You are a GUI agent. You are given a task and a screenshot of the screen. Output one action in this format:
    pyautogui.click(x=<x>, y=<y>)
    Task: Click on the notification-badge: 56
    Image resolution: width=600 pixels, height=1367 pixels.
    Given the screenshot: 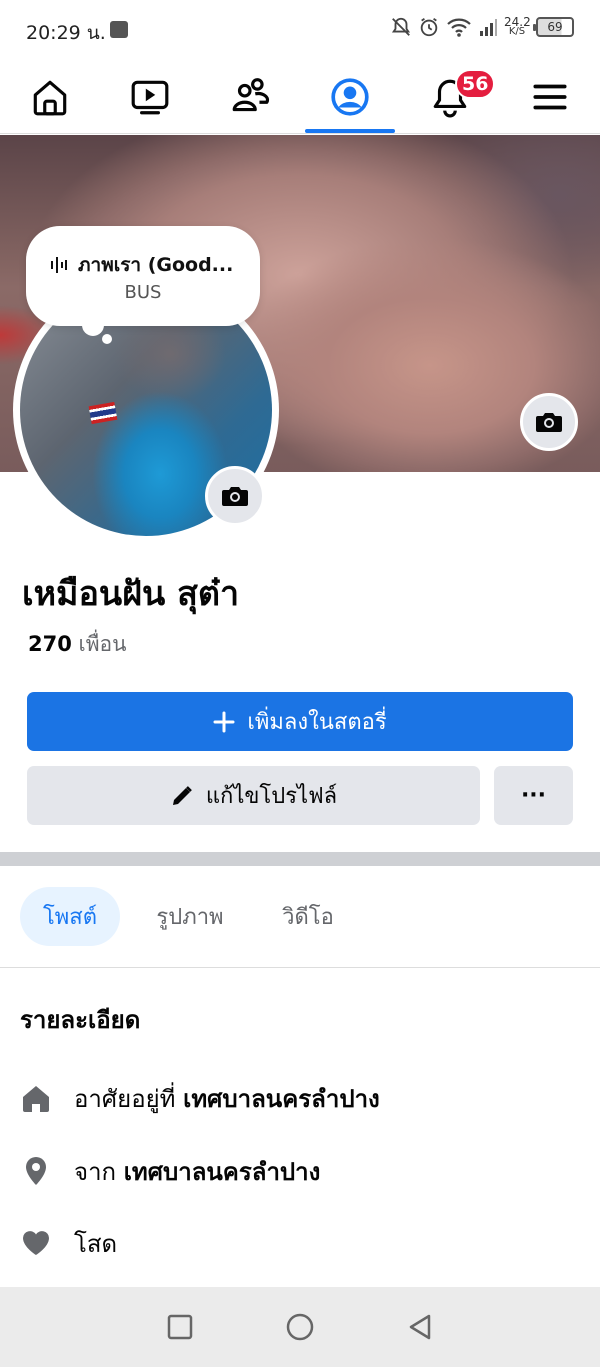 What is the action you would take?
    pyautogui.click(x=475, y=84)
    